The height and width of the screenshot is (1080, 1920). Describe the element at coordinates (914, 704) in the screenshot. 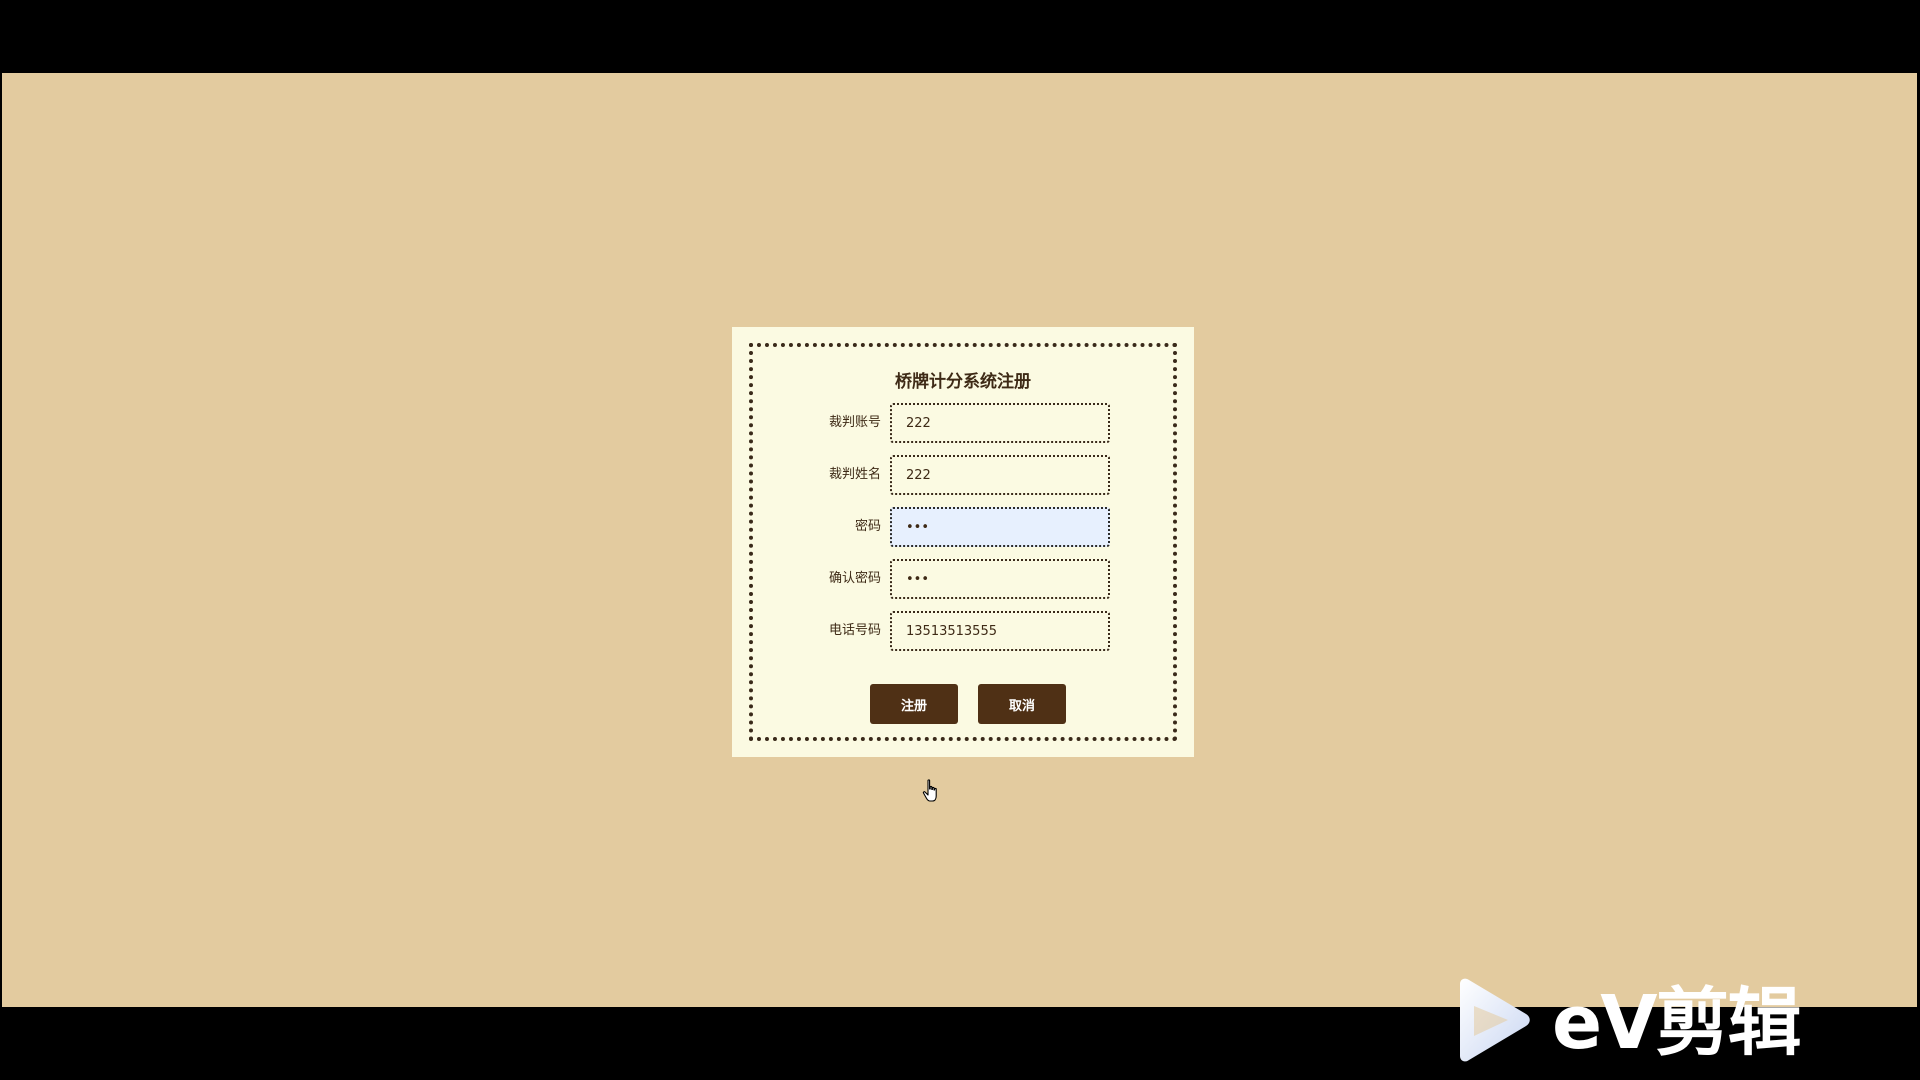

I see `register-button: 注册` at that location.